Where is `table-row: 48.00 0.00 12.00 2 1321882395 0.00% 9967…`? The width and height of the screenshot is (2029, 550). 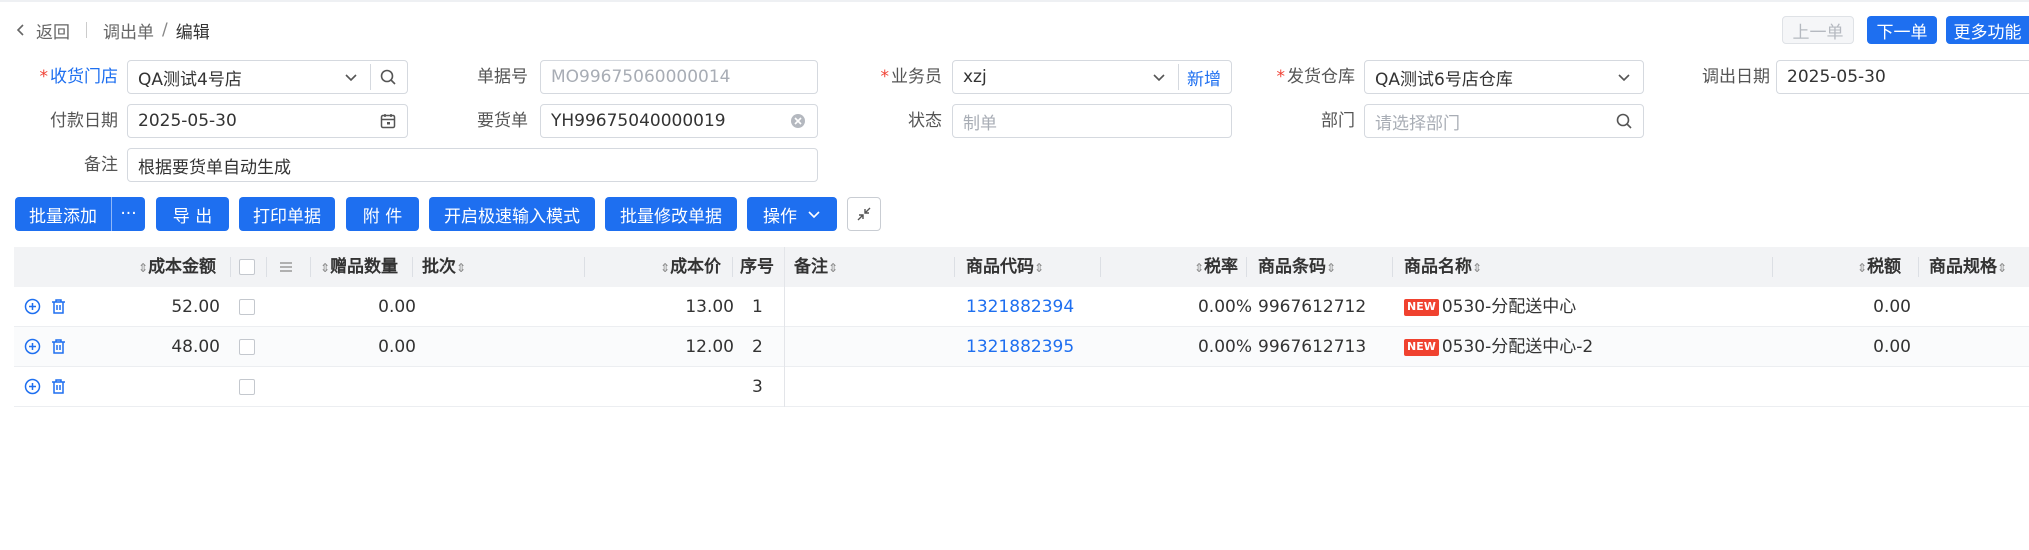 table-row: 48.00 0.00 12.00 2 1321882395 0.00% 9967… is located at coordinates (1021, 347).